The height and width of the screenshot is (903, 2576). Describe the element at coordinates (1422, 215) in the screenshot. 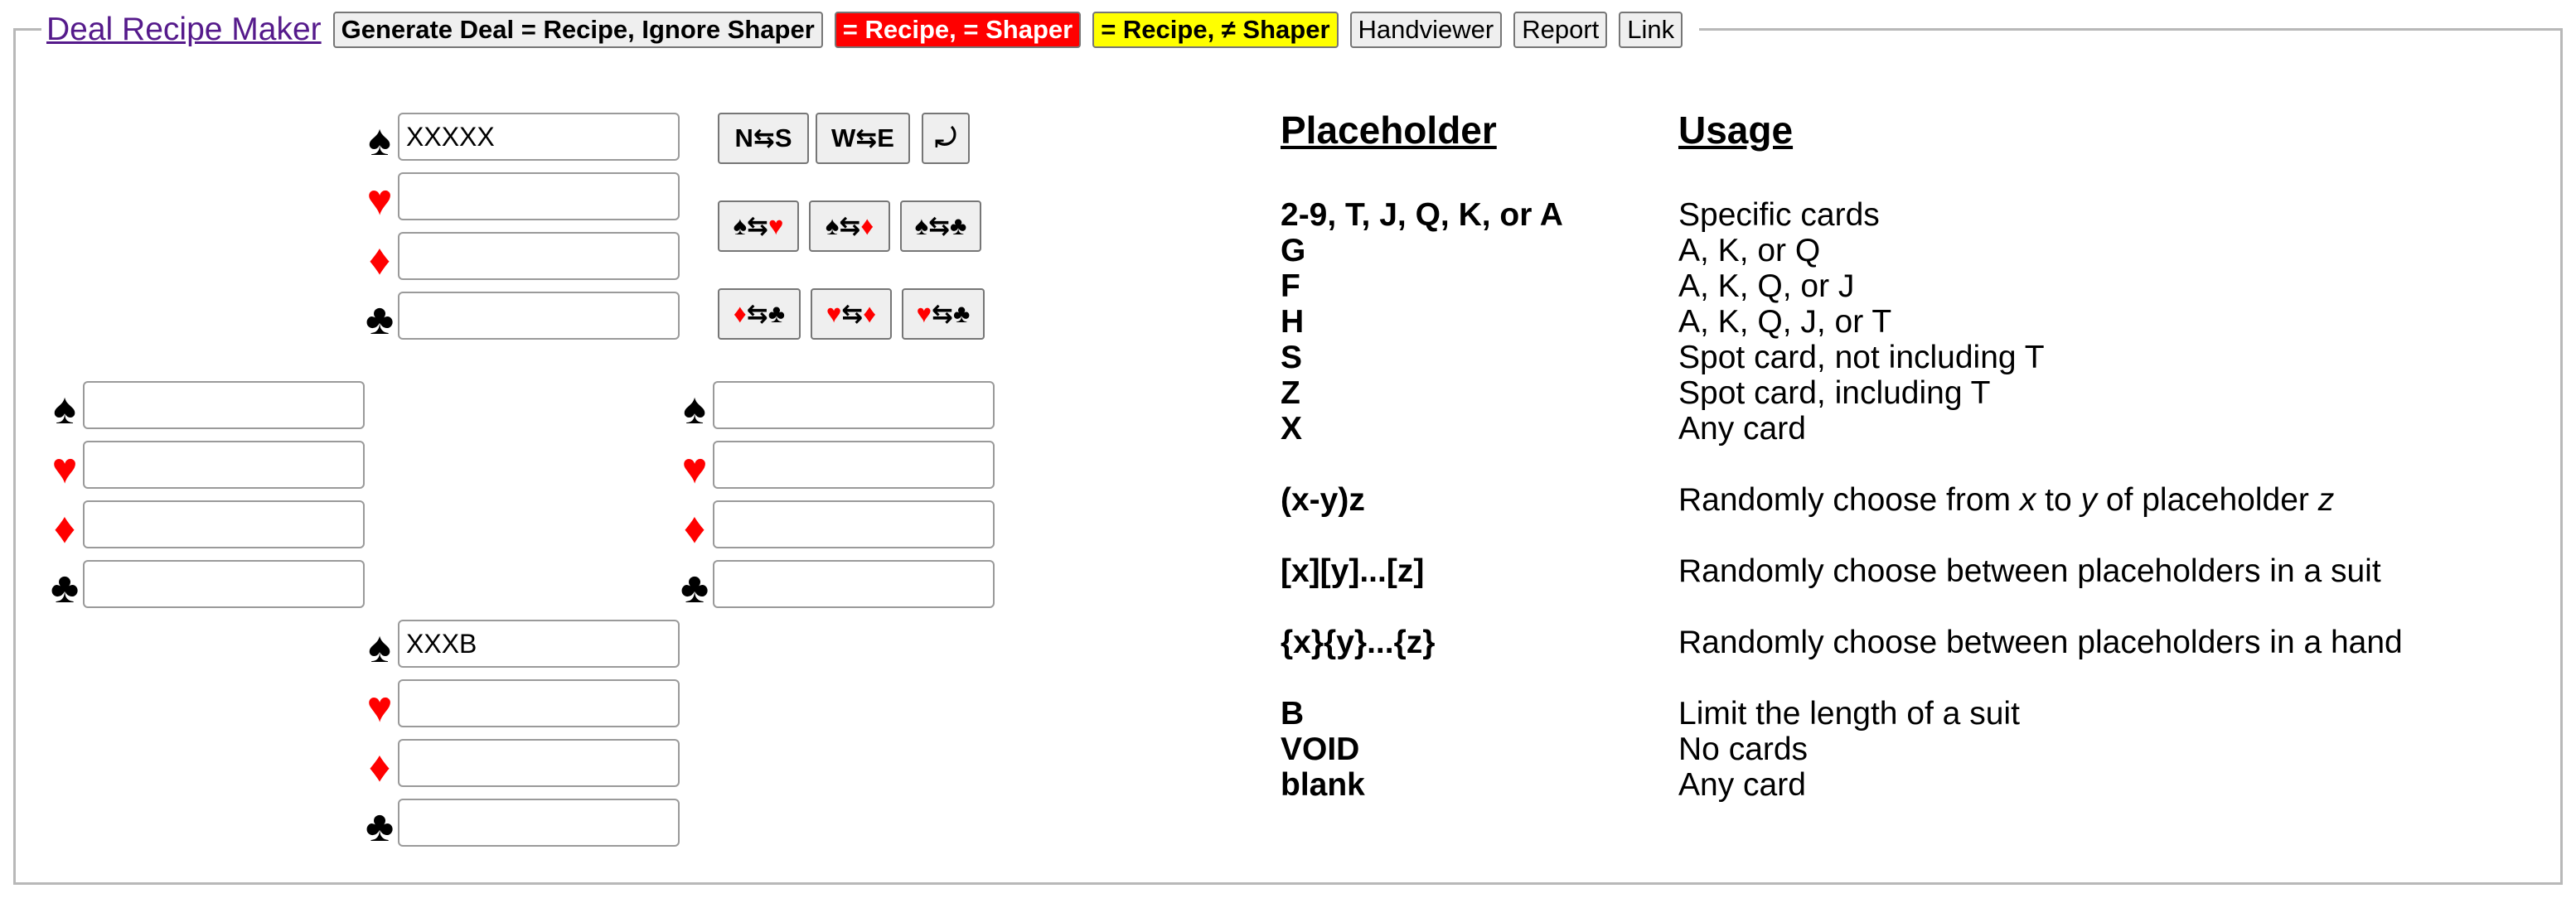

I see `placeholder-code: 2-9, T, J, Q, K, or A` at that location.